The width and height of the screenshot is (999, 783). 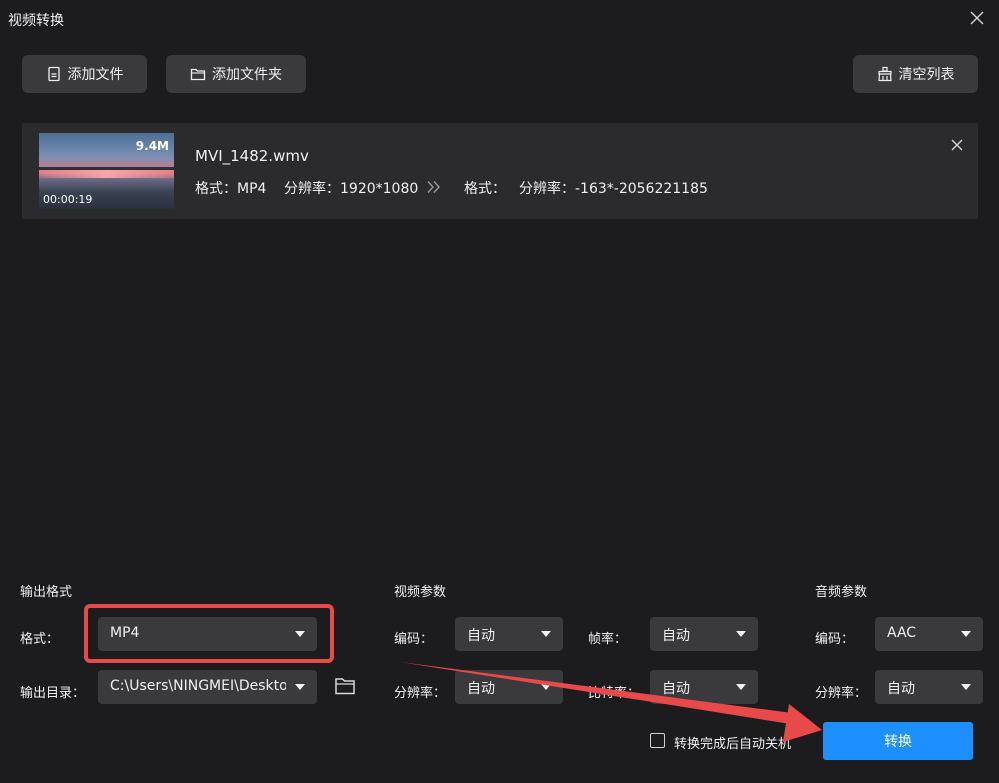 What do you see at coordinates (835, 639) in the screenshot?
I see `audio-codec-label: 编码：` at bounding box center [835, 639].